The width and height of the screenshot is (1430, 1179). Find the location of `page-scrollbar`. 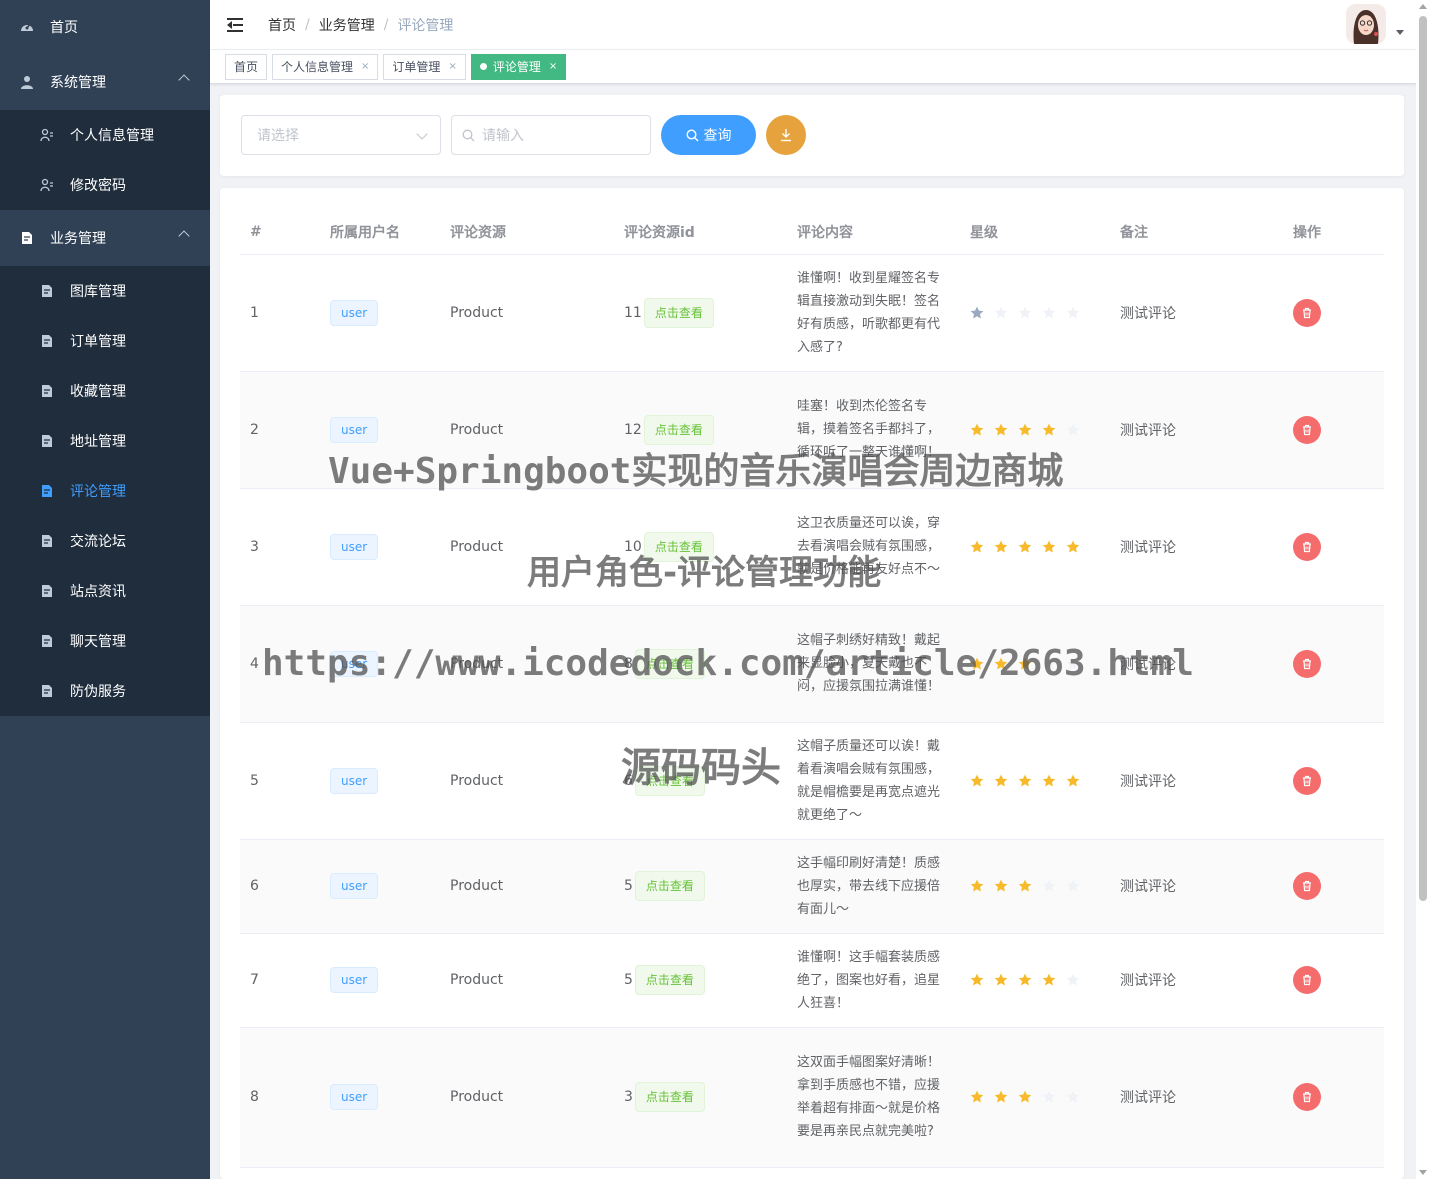

page-scrollbar is located at coordinates (1423, 589).